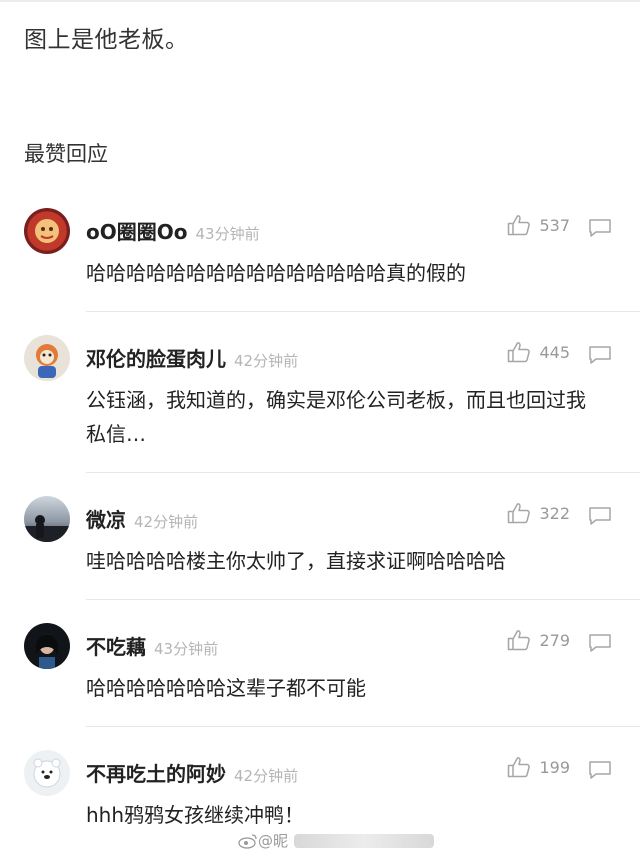 This screenshot has width=640, height=857. Describe the element at coordinates (136, 232) in the screenshot. I see `username: oO圈圈Oo` at that location.